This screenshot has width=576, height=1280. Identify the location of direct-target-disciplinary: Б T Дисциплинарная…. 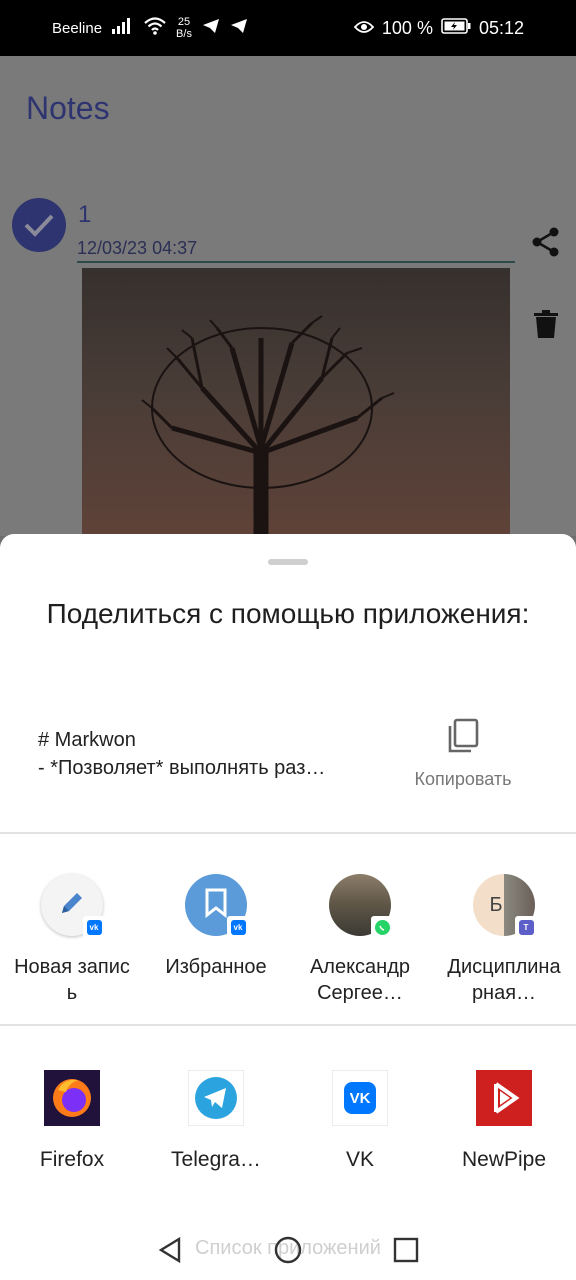
(504, 940).